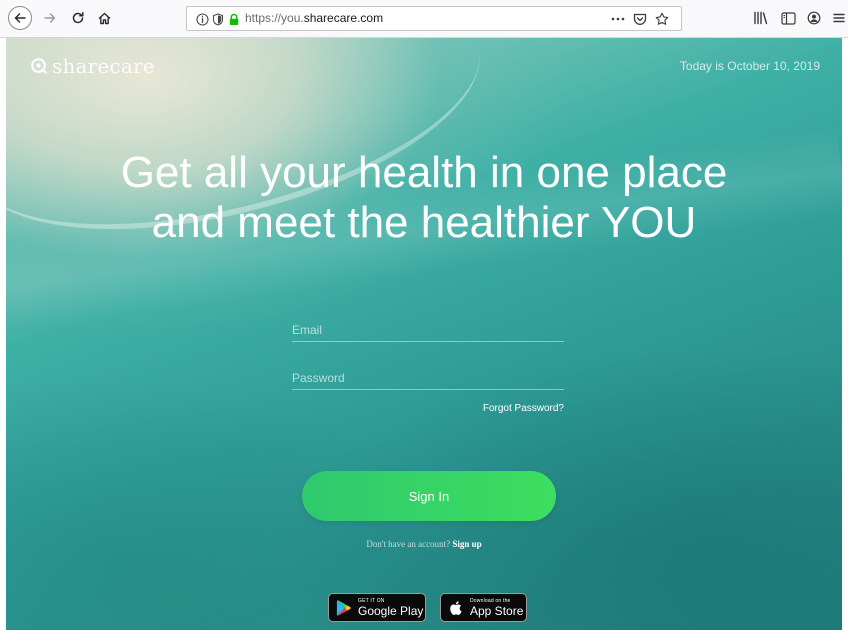 The image size is (848, 630). I want to click on no-account-text: Don't have an account?, so click(408, 544).